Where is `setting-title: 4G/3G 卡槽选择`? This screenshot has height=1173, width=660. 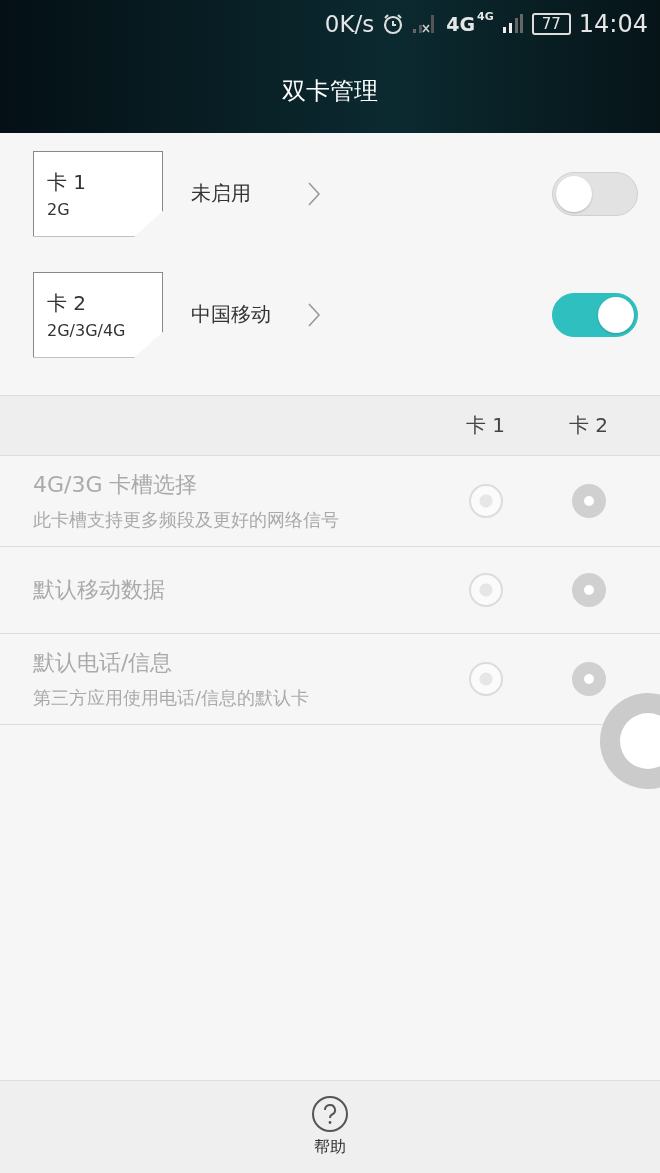
setting-title: 4G/3G 卡槽选择 is located at coordinates (116, 485).